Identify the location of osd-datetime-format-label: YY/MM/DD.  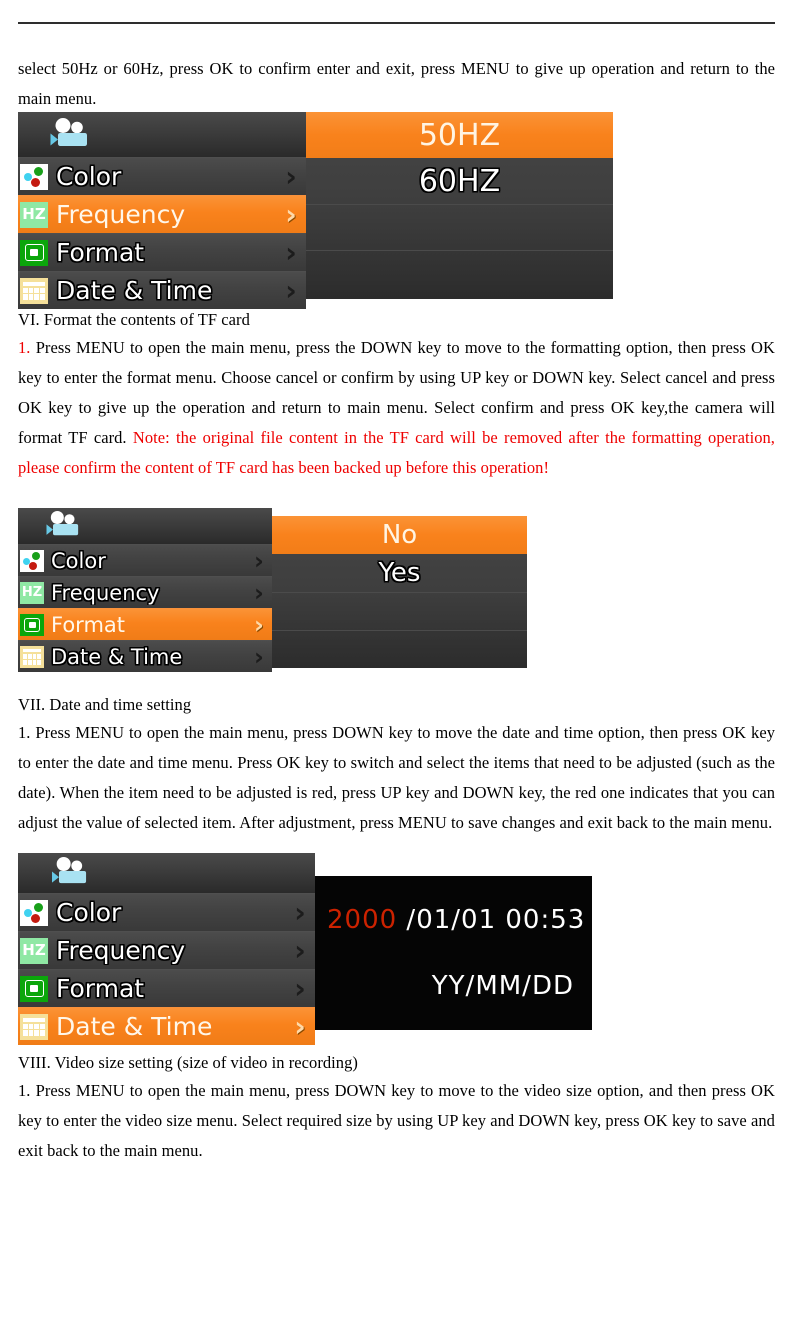
(453, 986).